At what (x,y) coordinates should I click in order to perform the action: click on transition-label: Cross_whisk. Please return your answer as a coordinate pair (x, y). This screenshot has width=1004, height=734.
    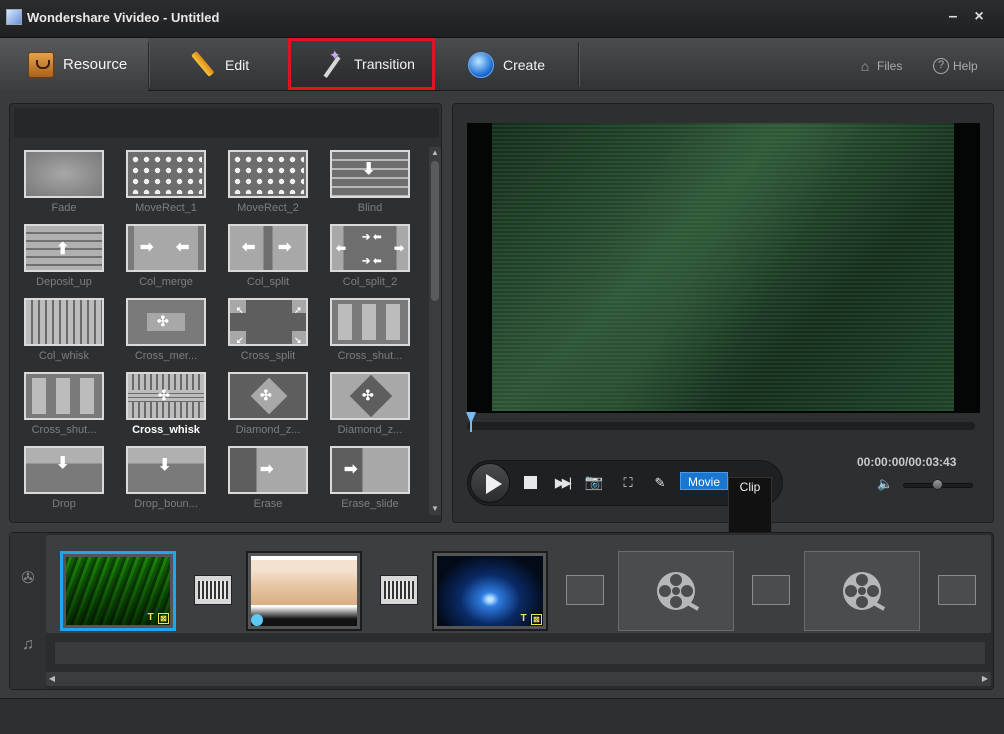
    Looking at the image, I should click on (166, 430).